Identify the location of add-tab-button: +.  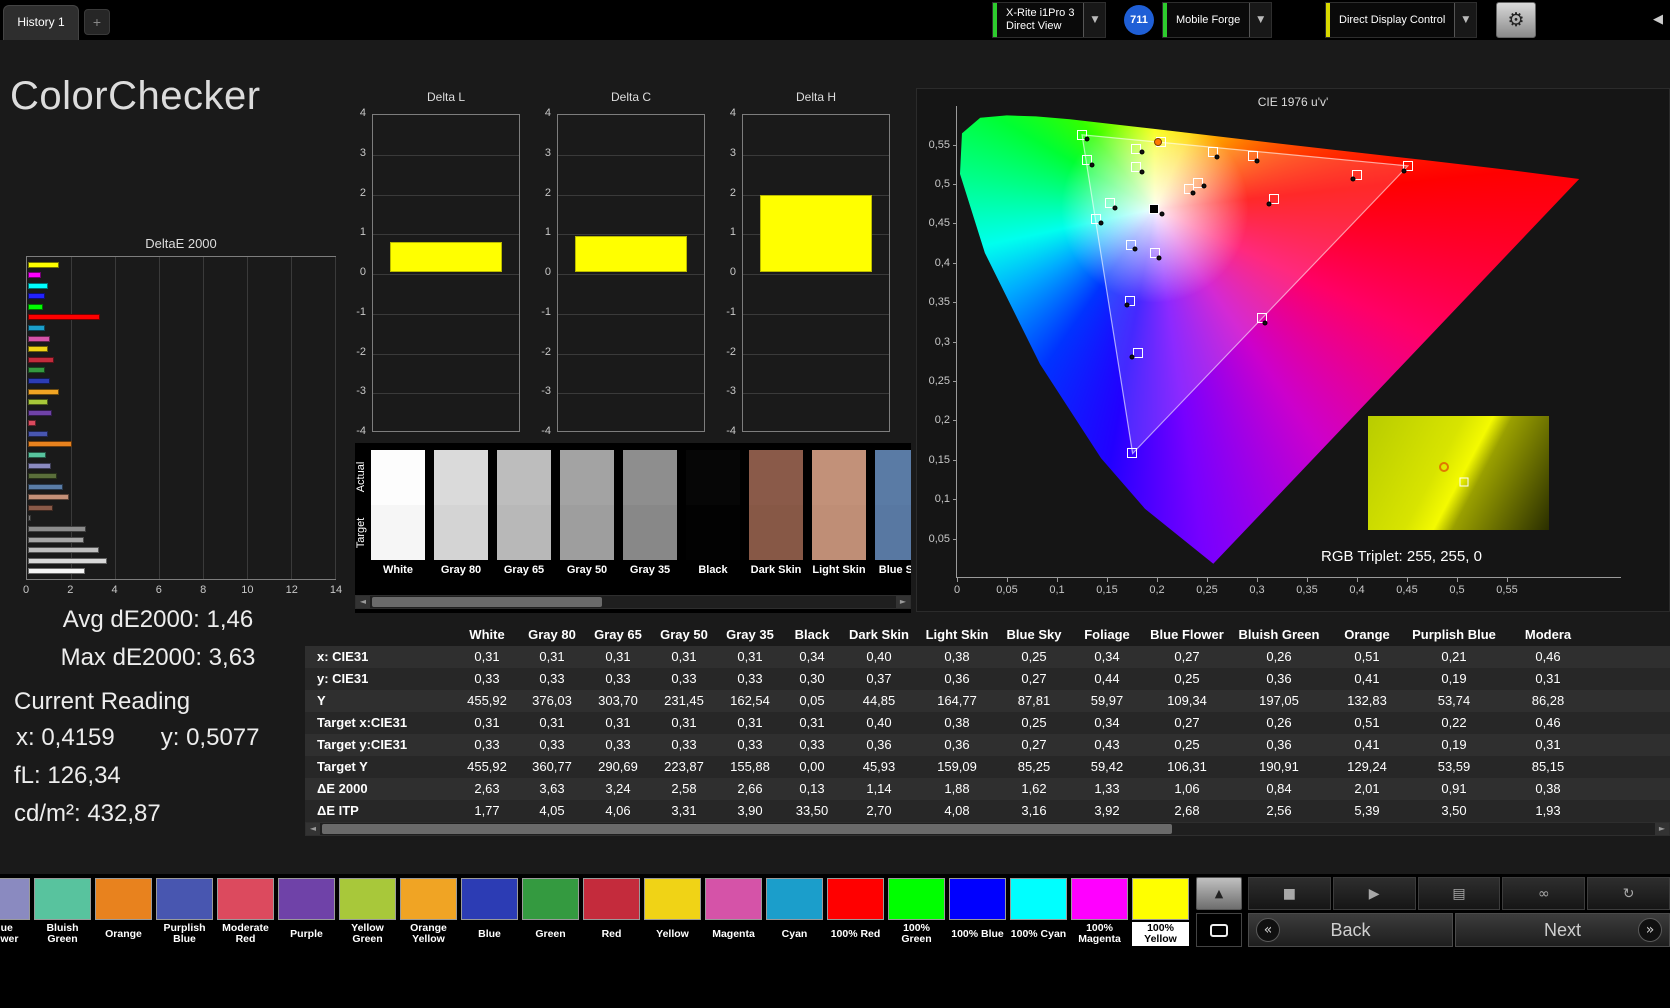
(97, 22).